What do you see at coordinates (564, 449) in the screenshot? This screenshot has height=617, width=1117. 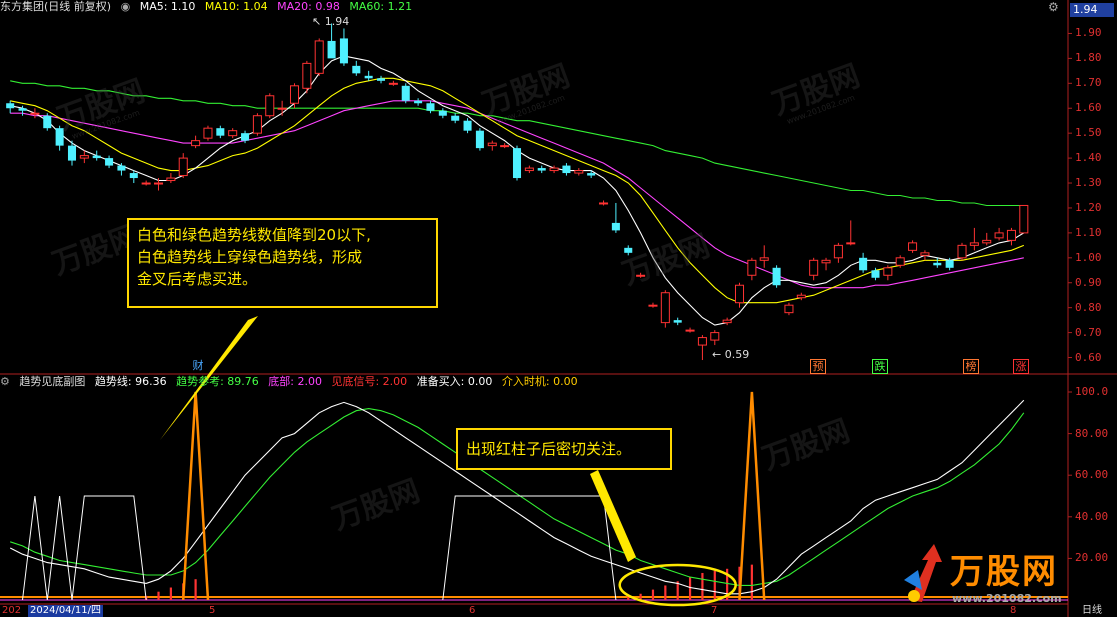 I see `red-bar-callout: 出现红柱子后密切关注。` at bounding box center [564, 449].